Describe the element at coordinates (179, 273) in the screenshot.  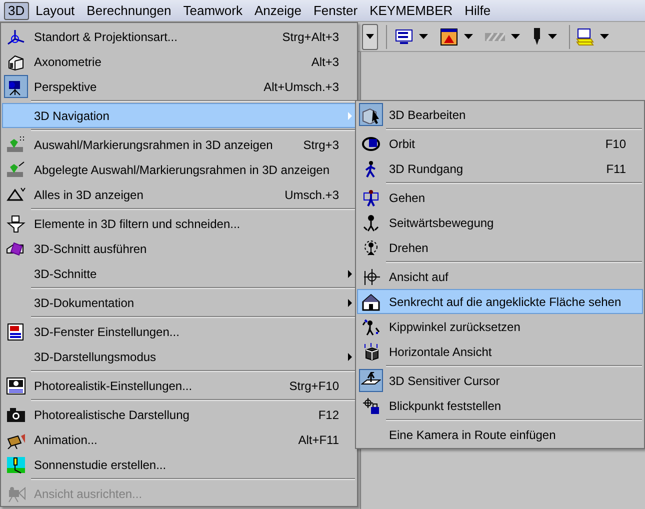
I see `menu-item: 3D-Schnitte` at that location.